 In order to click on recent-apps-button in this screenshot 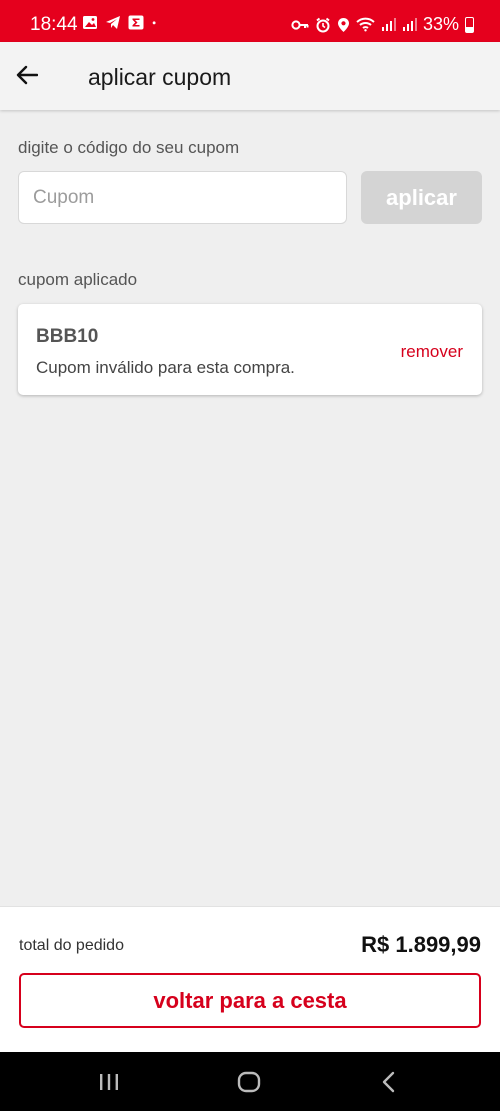, I will do `click(109, 1082)`.